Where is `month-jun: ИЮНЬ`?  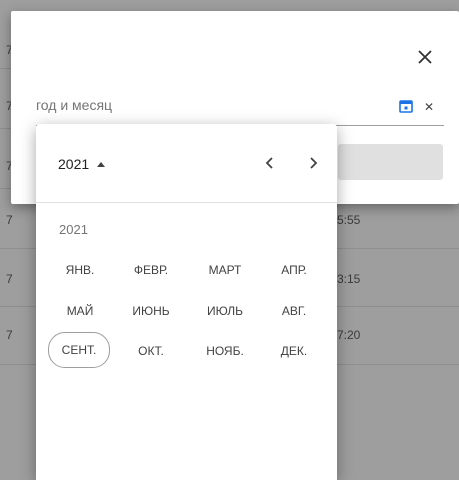
month-jun: ИЮНЬ is located at coordinates (151, 311).